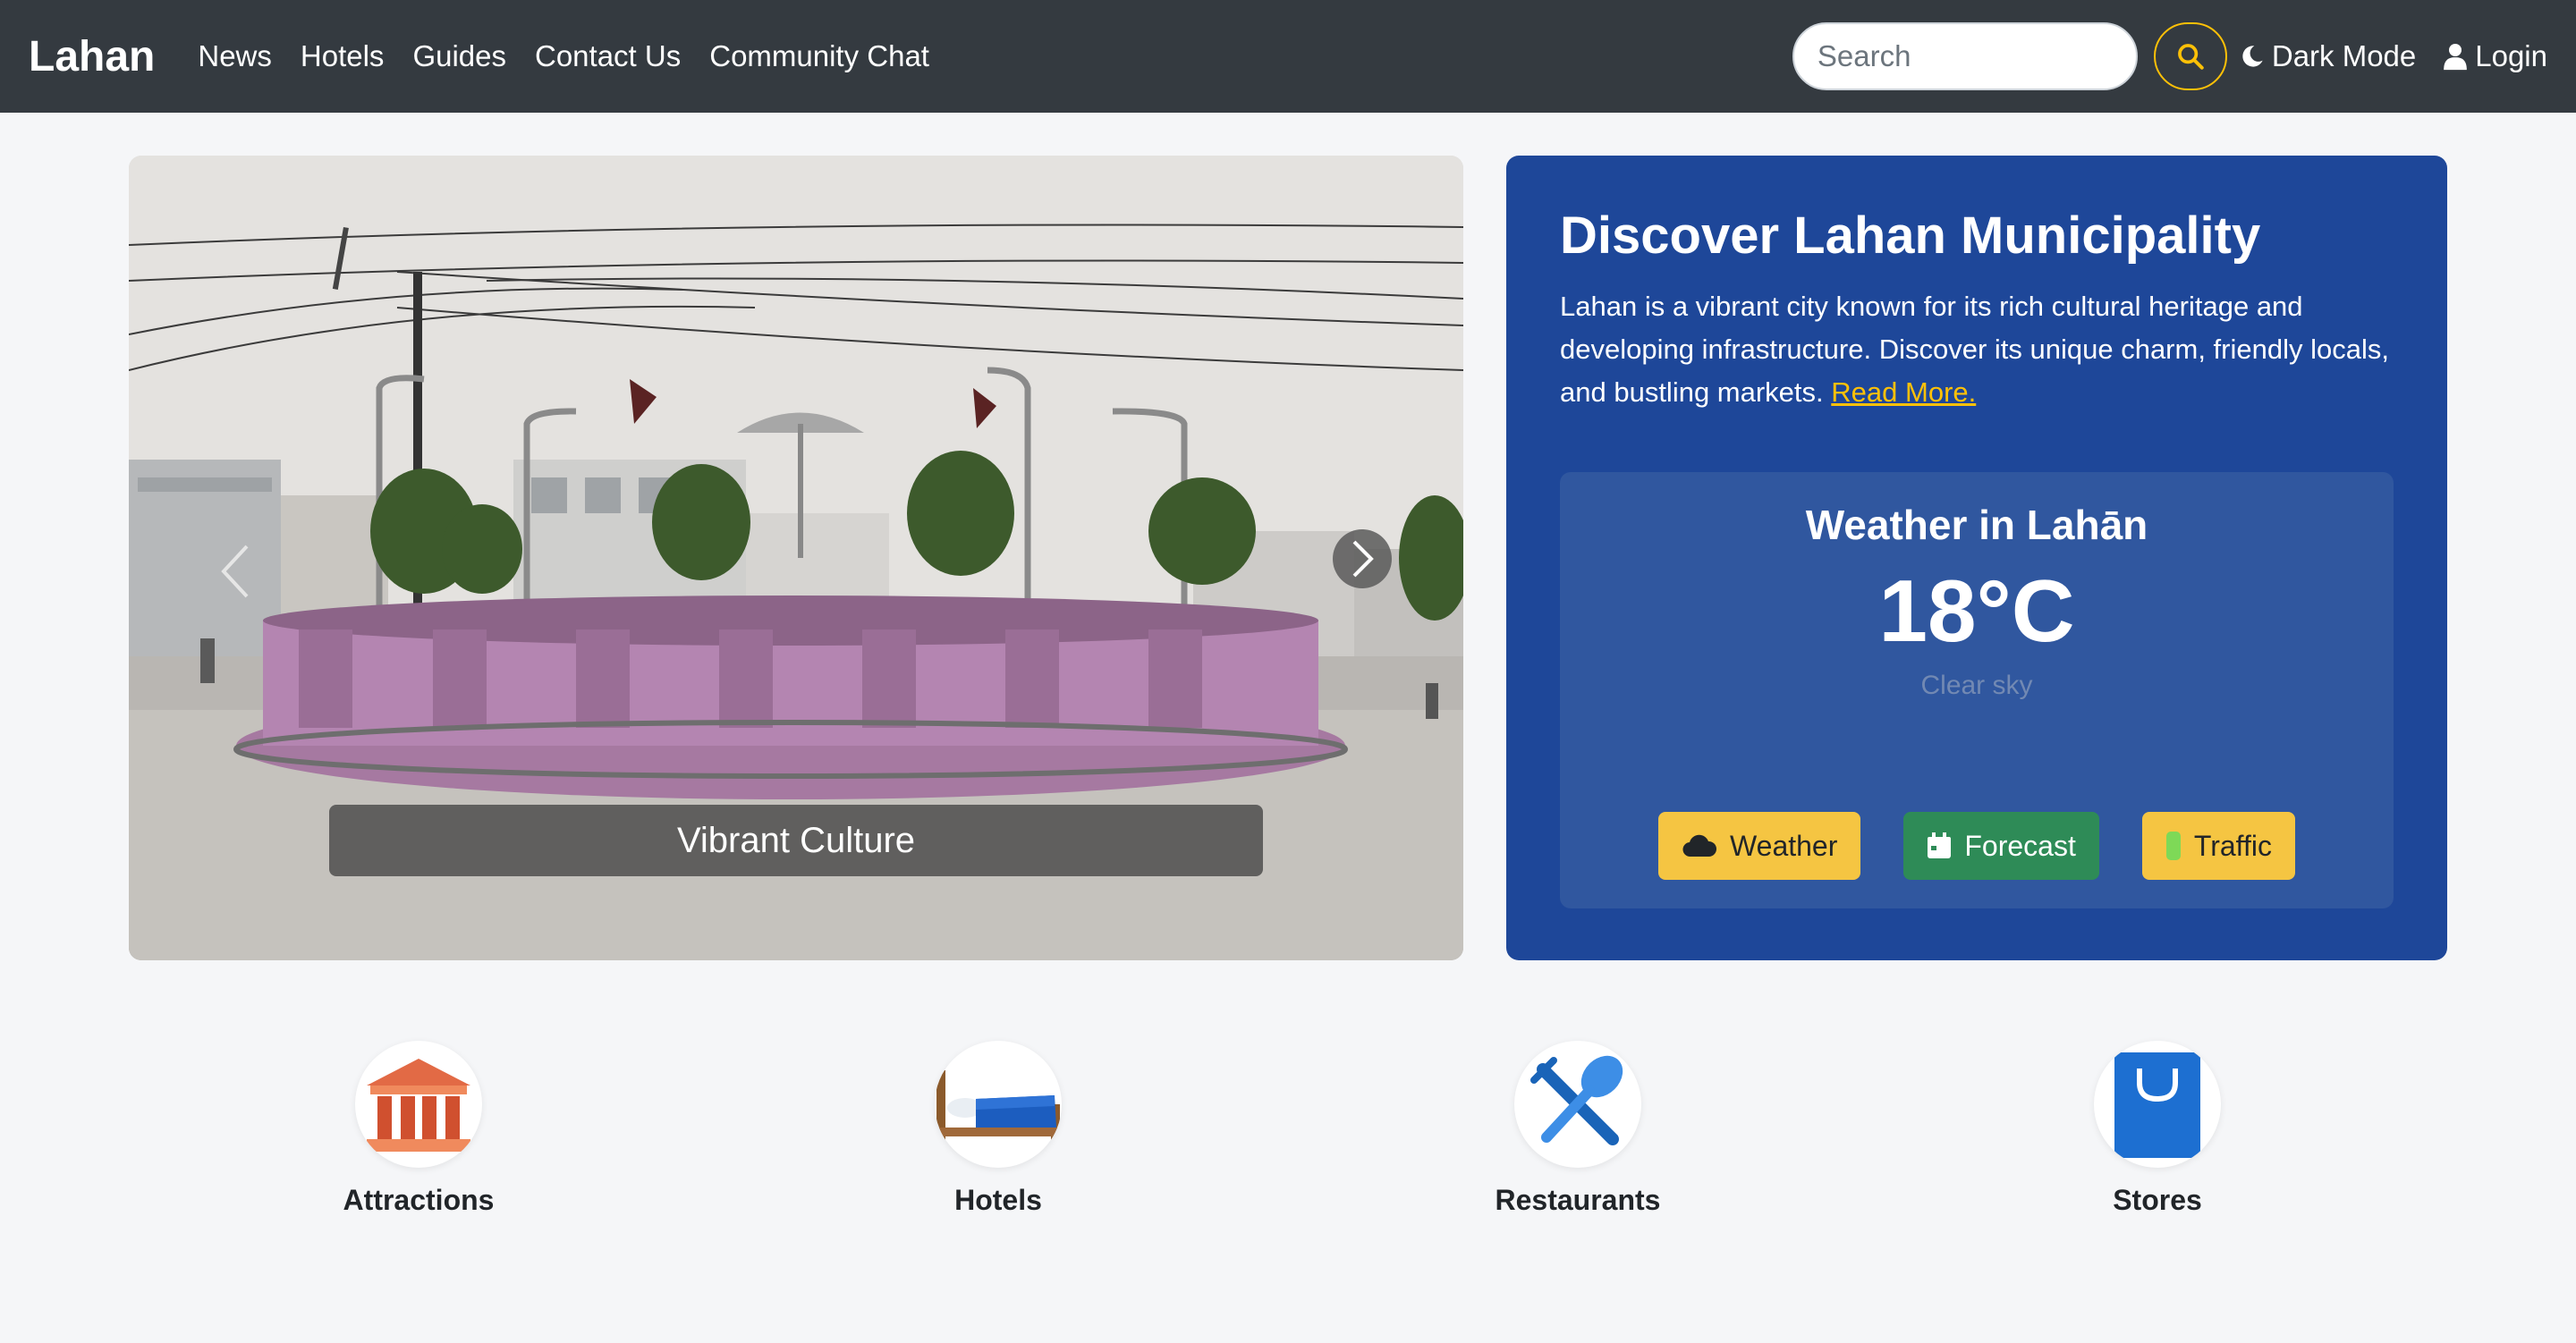 The image size is (2576, 1343). I want to click on nav-link-hotels: Hotels, so click(343, 56).